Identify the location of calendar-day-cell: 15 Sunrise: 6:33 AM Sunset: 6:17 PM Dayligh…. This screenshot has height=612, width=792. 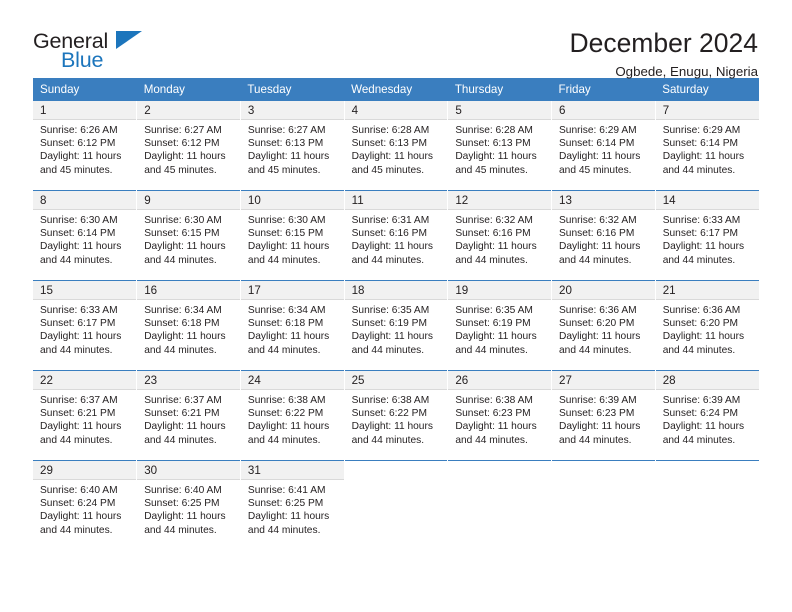
(85, 325).